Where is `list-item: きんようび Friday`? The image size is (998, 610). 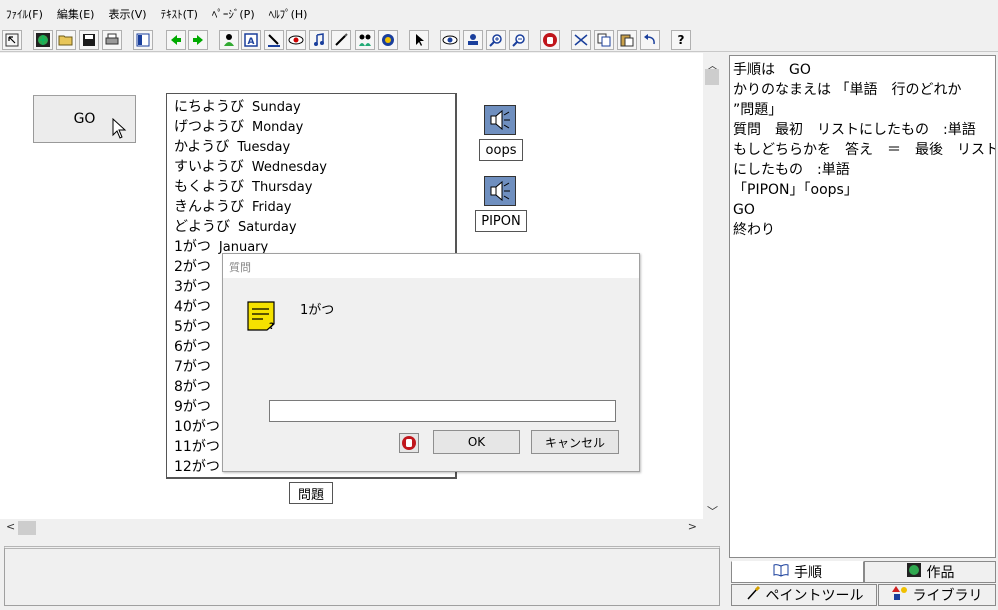 list-item: きんようび Friday is located at coordinates (314, 207).